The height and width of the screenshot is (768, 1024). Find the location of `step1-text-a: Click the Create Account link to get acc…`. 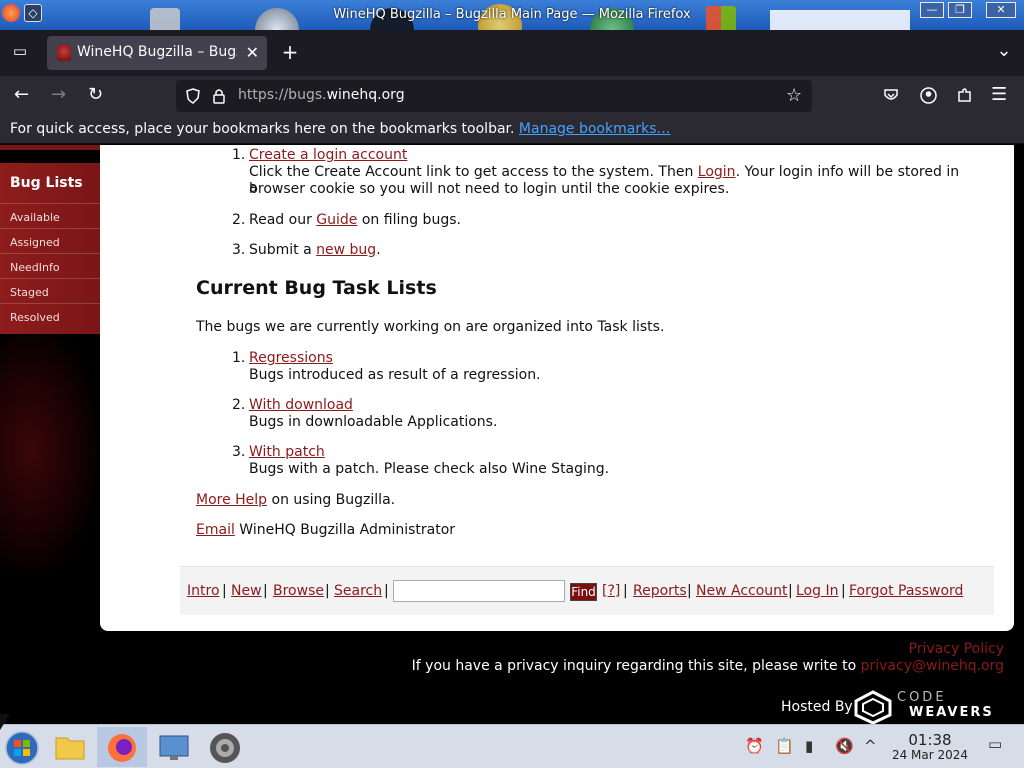

step1-text-a: Click the Create Account link to get acc… is located at coordinates (471, 172).